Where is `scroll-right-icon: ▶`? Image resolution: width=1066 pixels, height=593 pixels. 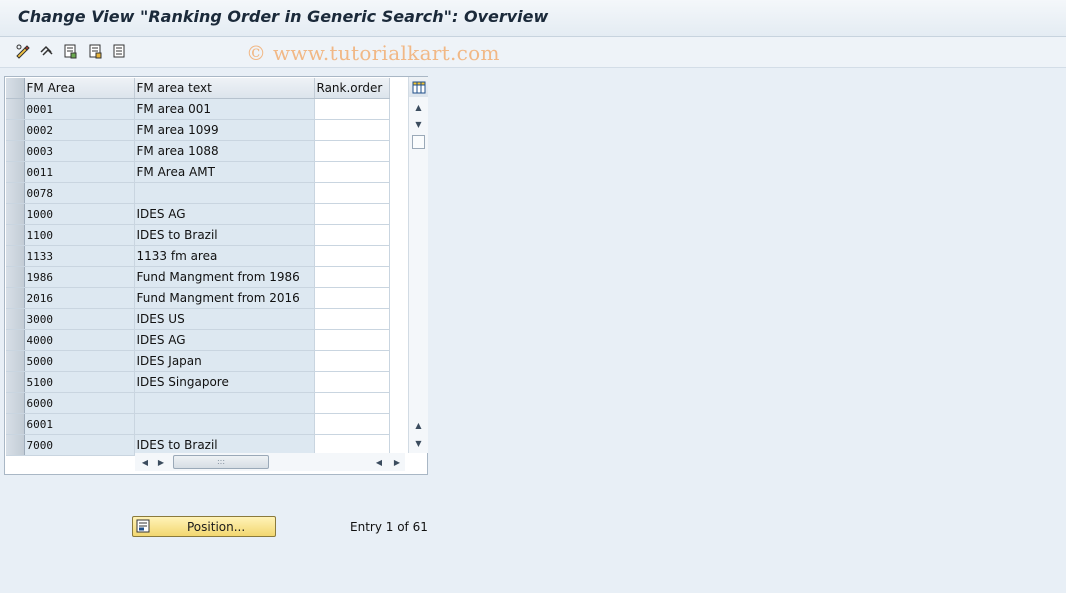 scroll-right-icon: ▶ is located at coordinates (161, 462).